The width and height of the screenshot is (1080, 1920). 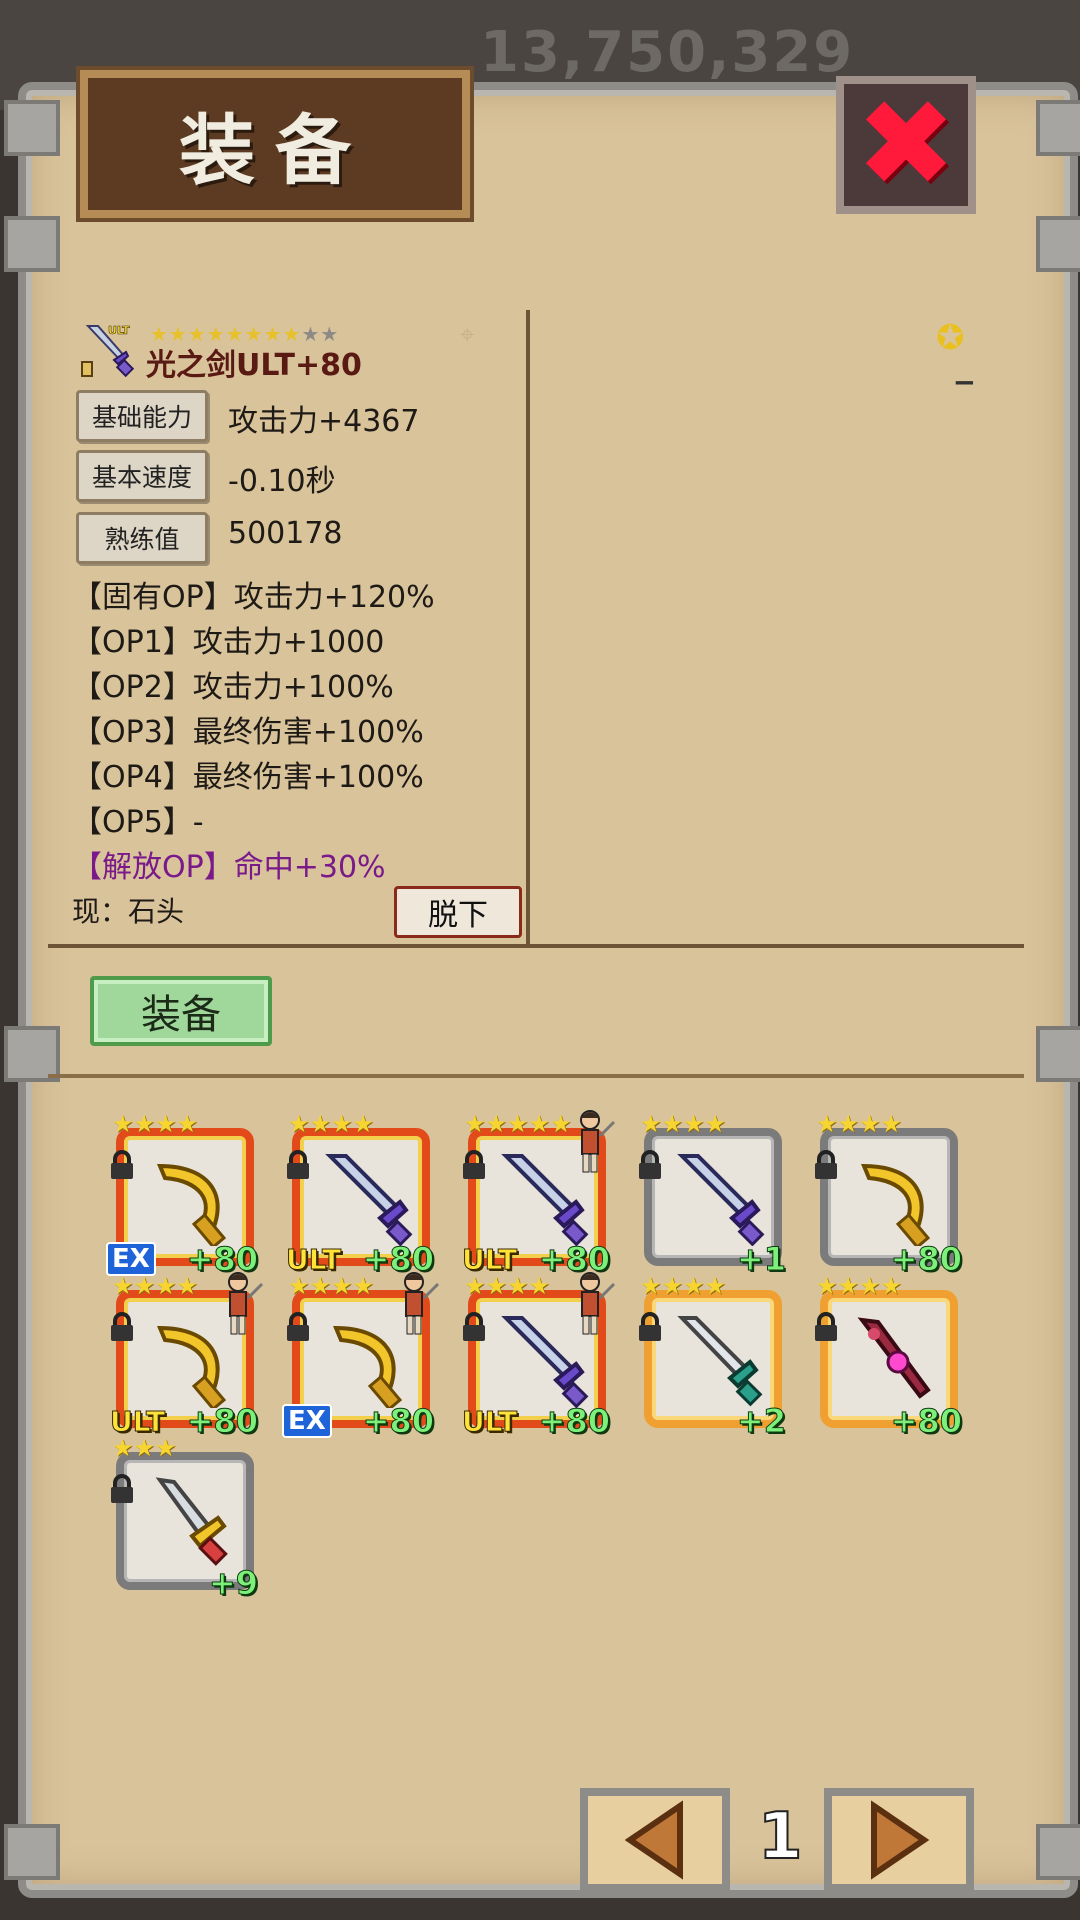 What do you see at coordinates (248, 777) in the screenshot?
I see `op-line-op4: 【OP4】最终伤害+100%` at bounding box center [248, 777].